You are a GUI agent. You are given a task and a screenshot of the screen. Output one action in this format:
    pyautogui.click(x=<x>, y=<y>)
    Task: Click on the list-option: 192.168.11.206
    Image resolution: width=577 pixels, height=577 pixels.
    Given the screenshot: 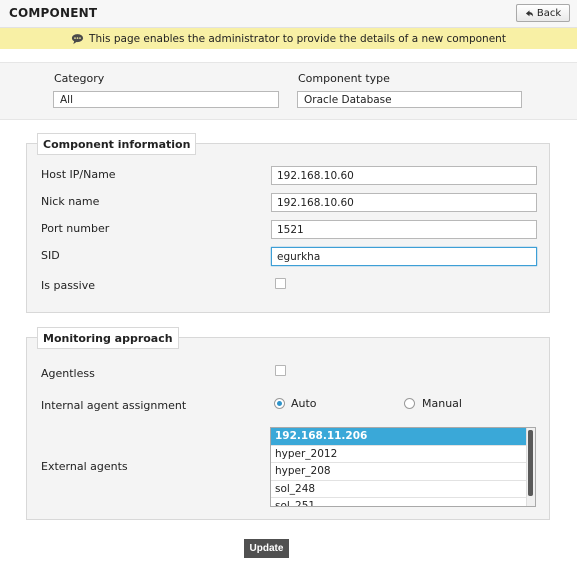 What is the action you would take?
    pyautogui.click(x=399, y=437)
    